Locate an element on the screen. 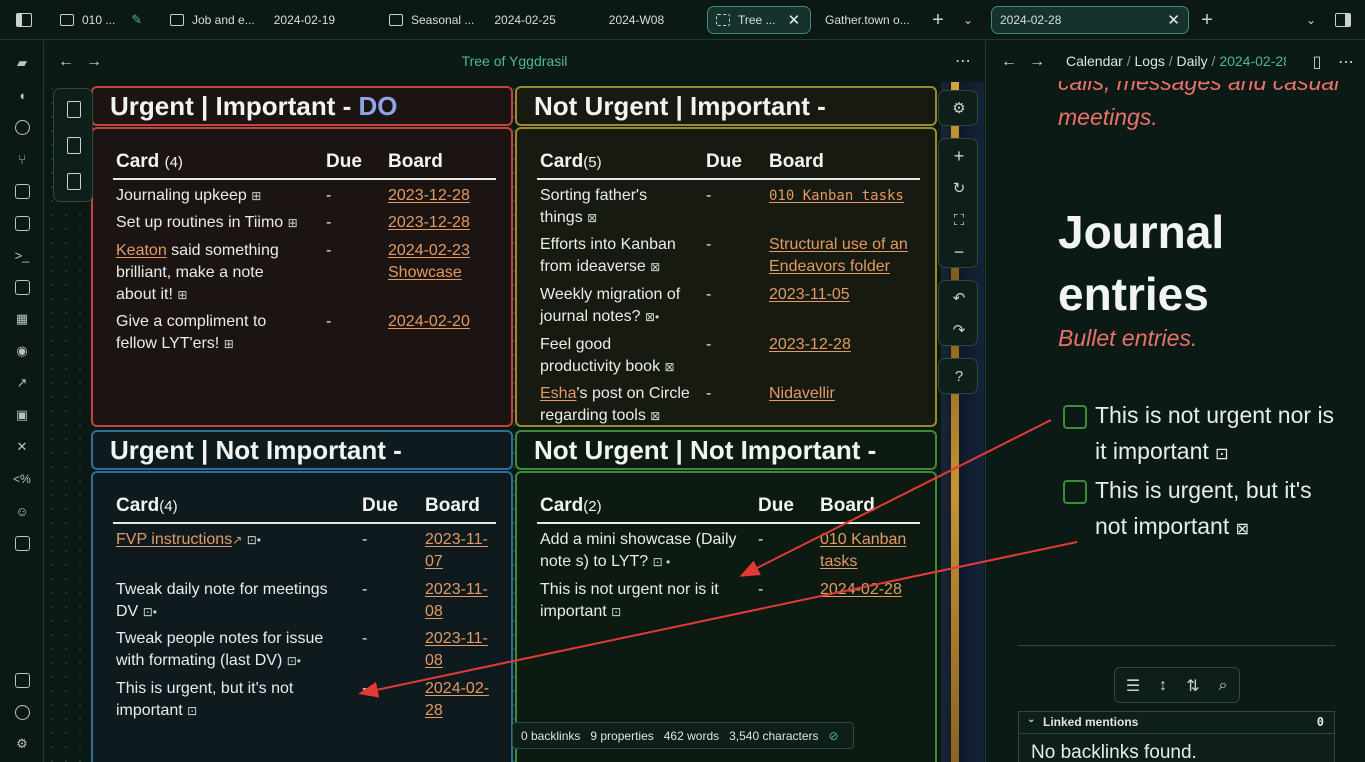 This screenshot has height=762, width=1365. zoom-in-icon: + is located at coordinates (959, 156).